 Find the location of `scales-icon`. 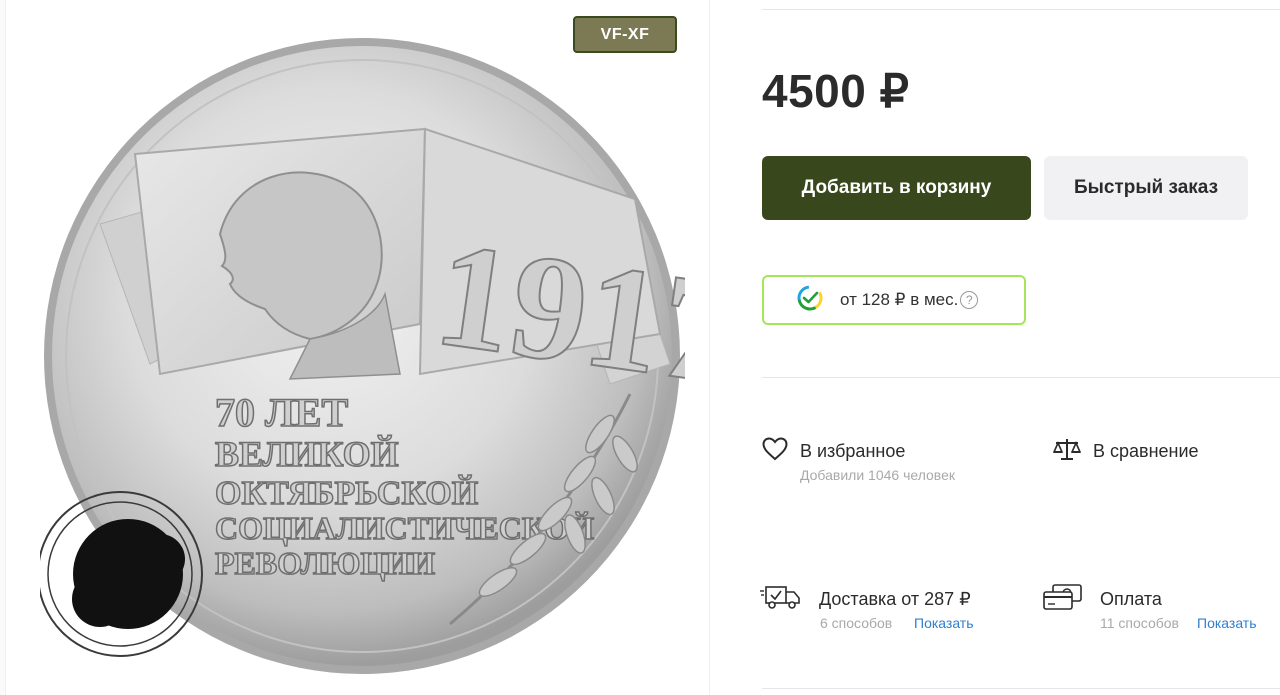

scales-icon is located at coordinates (1067, 451).